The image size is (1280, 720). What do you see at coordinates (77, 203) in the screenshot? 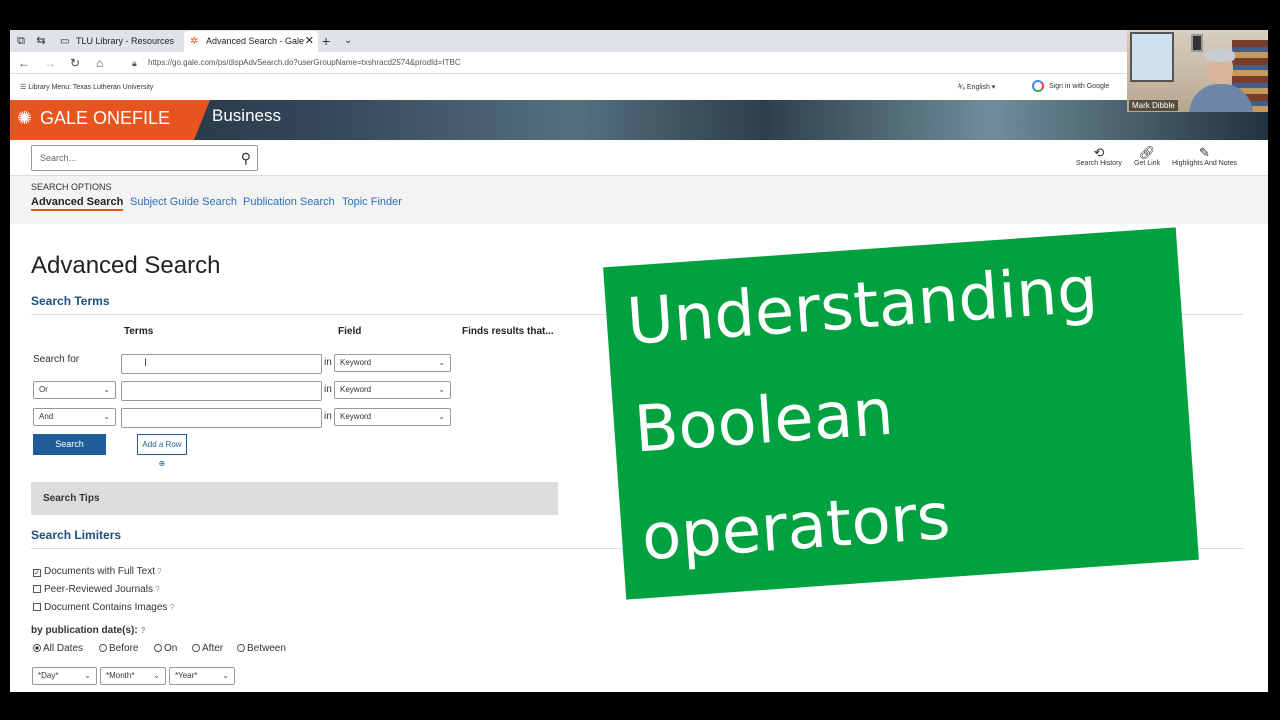
I see `tab-advanced-search-option: Advanced Search` at bounding box center [77, 203].